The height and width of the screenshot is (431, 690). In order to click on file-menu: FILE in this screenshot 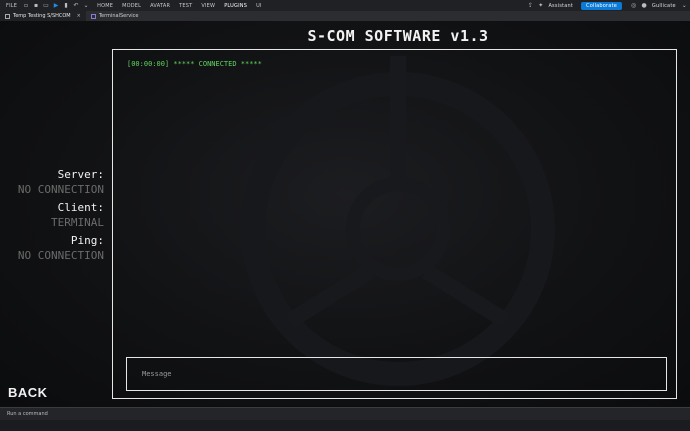, I will do `click(11, 6)`.